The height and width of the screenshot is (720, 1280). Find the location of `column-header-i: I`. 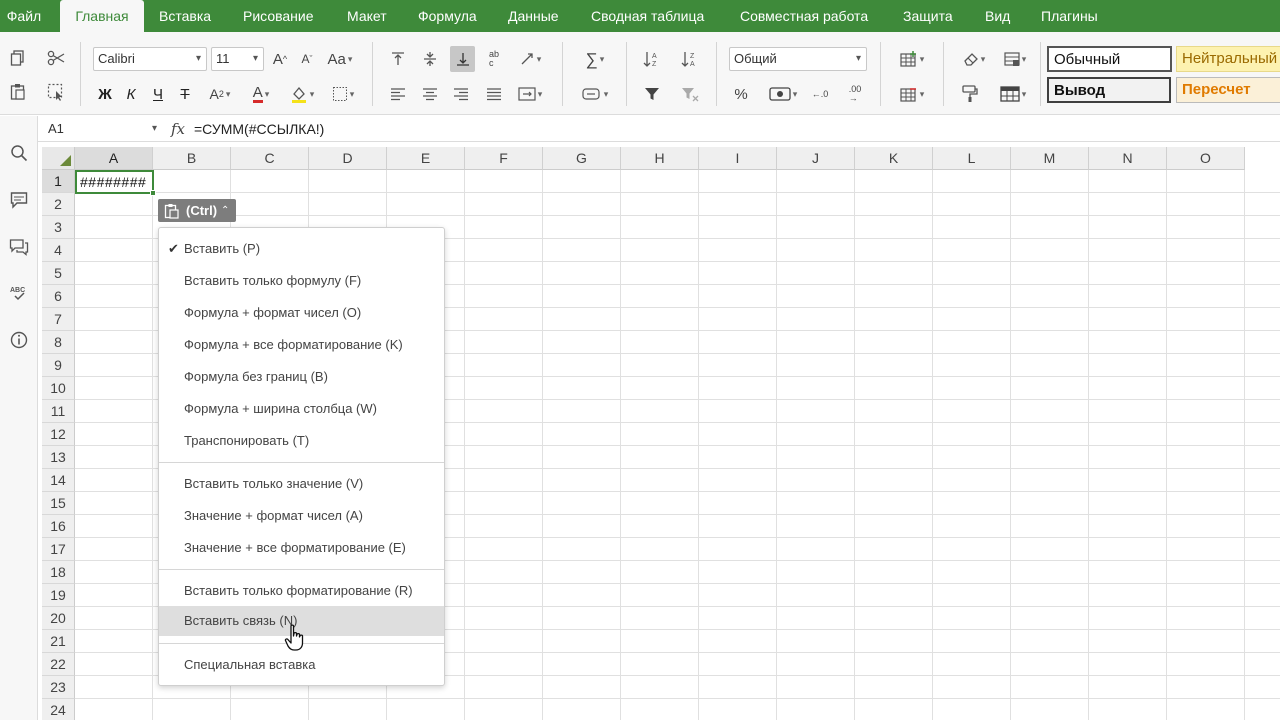

column-header-i: I is located at coordinates (738, 158).